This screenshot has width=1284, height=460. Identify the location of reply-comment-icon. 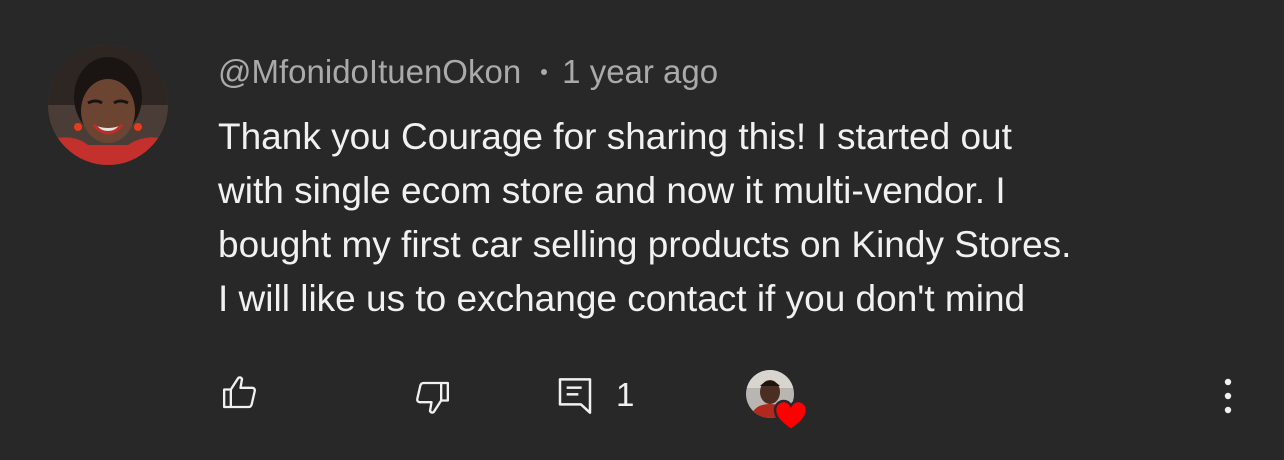
(575, 396).